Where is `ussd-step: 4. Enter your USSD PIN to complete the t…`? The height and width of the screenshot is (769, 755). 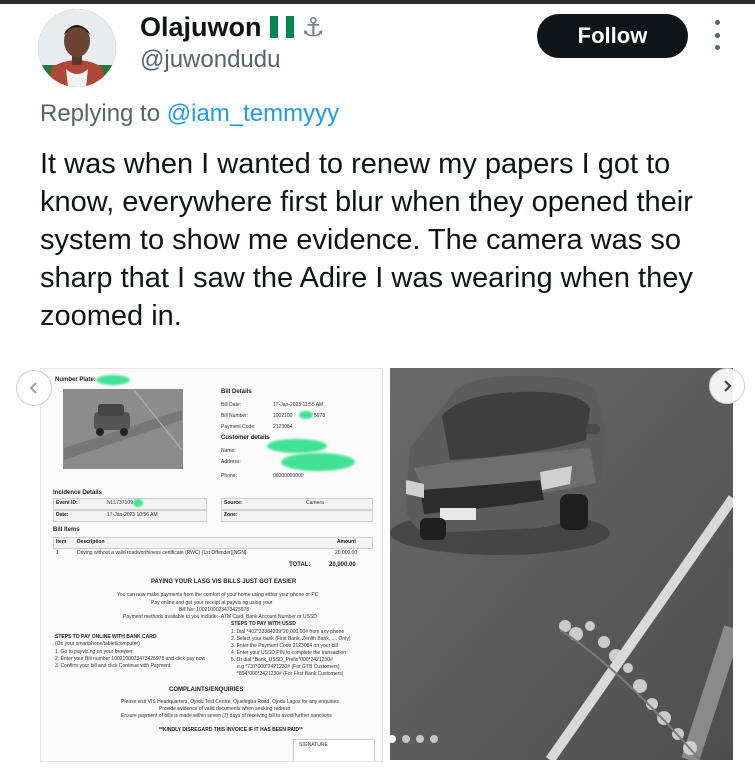
ussd-step: 4. Enter your USSD PIN to complete the t… is located at coordinates (289, 653).